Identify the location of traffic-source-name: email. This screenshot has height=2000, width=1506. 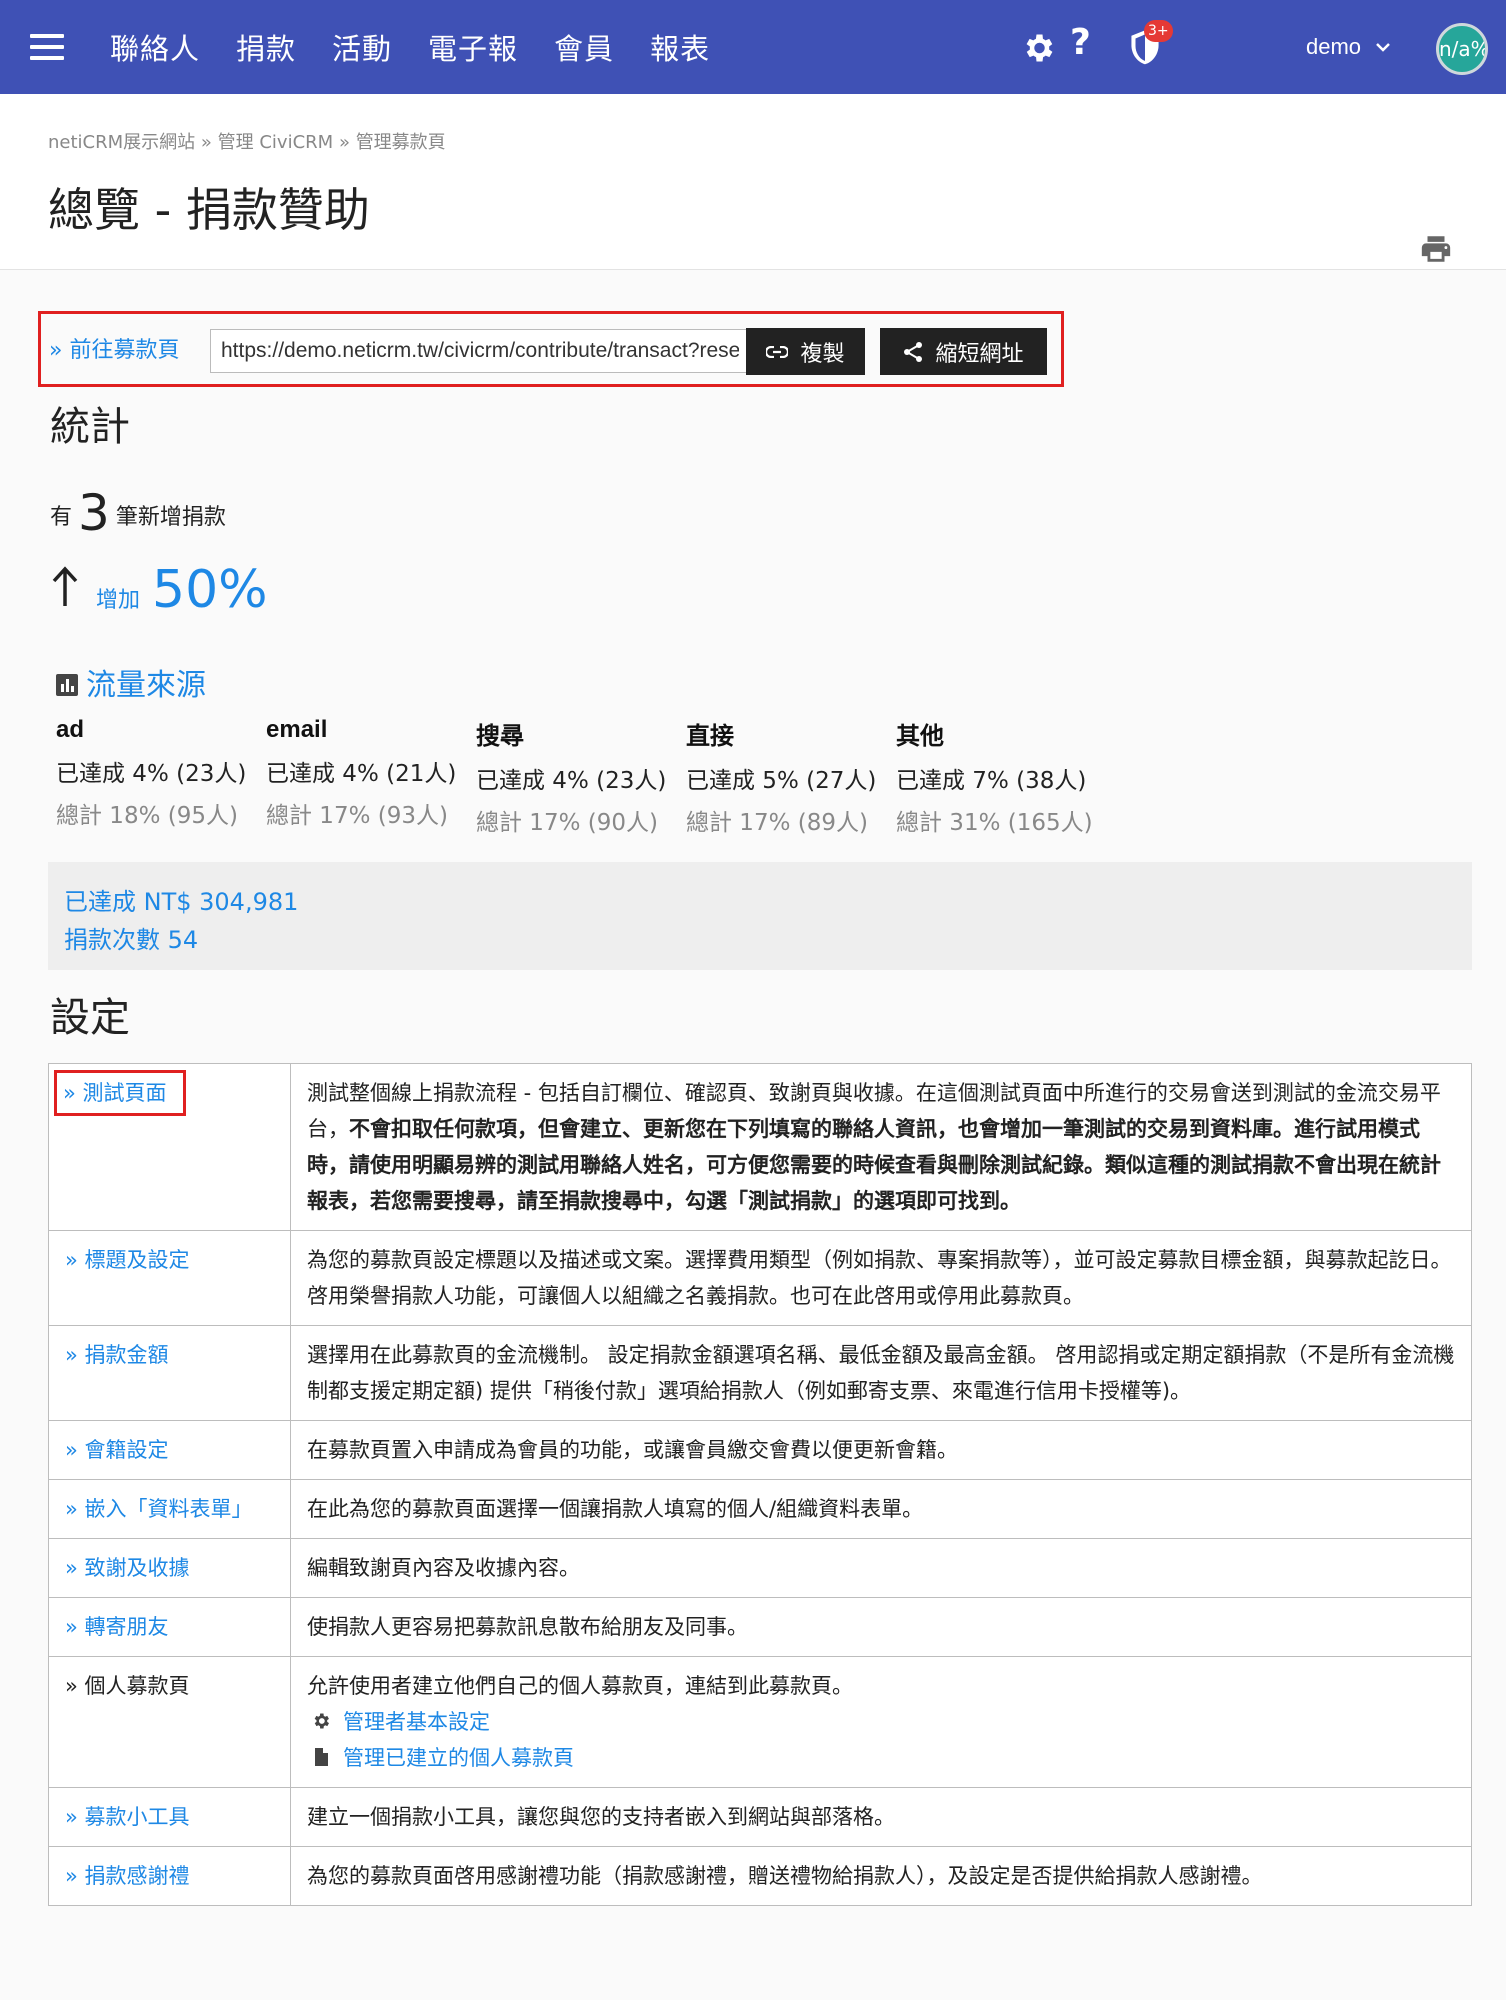
(297, 729).